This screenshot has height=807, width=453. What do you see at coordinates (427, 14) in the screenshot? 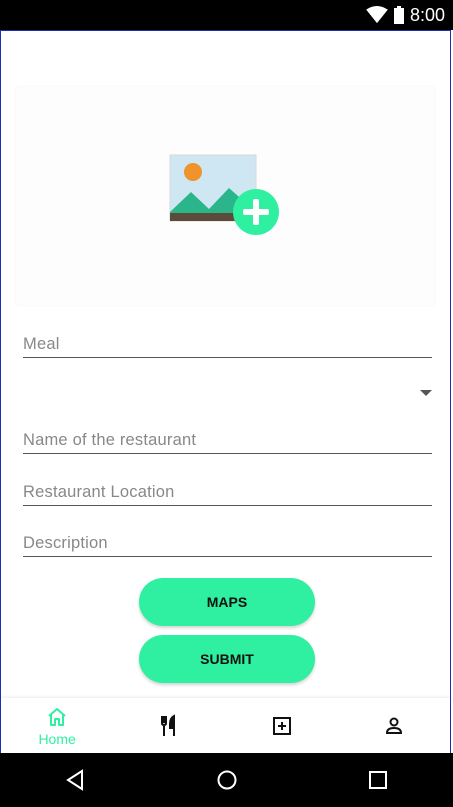
I see `status-time: 8:00` at bounding box center [427, 14].